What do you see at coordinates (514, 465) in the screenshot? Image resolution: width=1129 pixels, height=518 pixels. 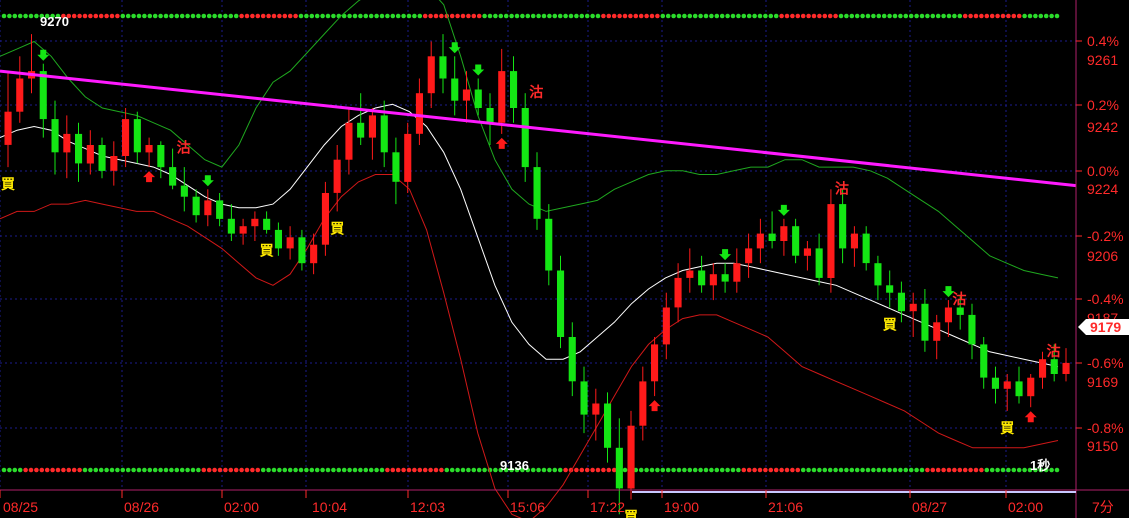 I see `low-label: 9136` at bounding box center [514, 465].